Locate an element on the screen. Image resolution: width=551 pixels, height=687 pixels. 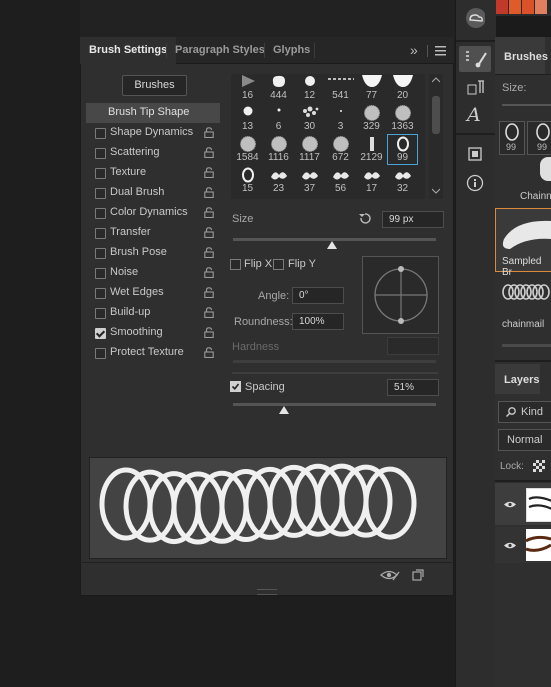
option-smoothing: Smoothing is located at coordinates (153, 333).